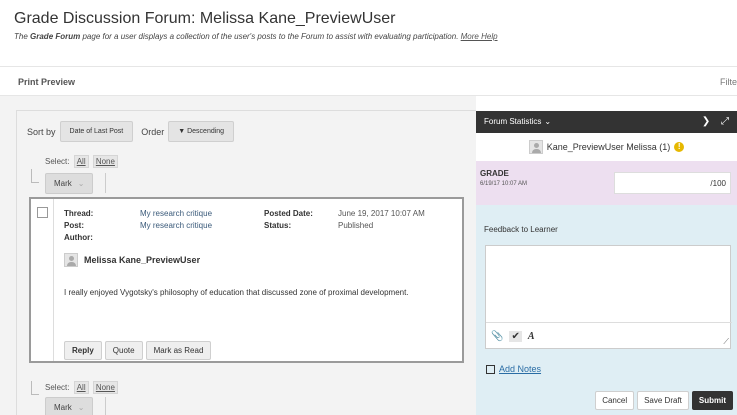 The height and width of the screenshot is (415, 737). Describe the element at coordinates (726, 342) in the screenshot. I see `resize-handle-icon: ⟋` at that location.